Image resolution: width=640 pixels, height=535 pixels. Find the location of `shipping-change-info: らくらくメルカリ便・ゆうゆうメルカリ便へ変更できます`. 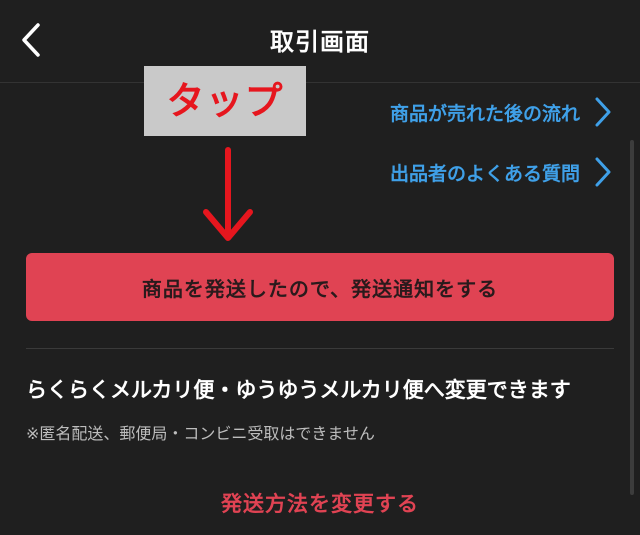

shipping-change-info: らくらくメルカリ便・ゆうゆうメルカリ便へ変更できます is located at coordinates (298, 390).